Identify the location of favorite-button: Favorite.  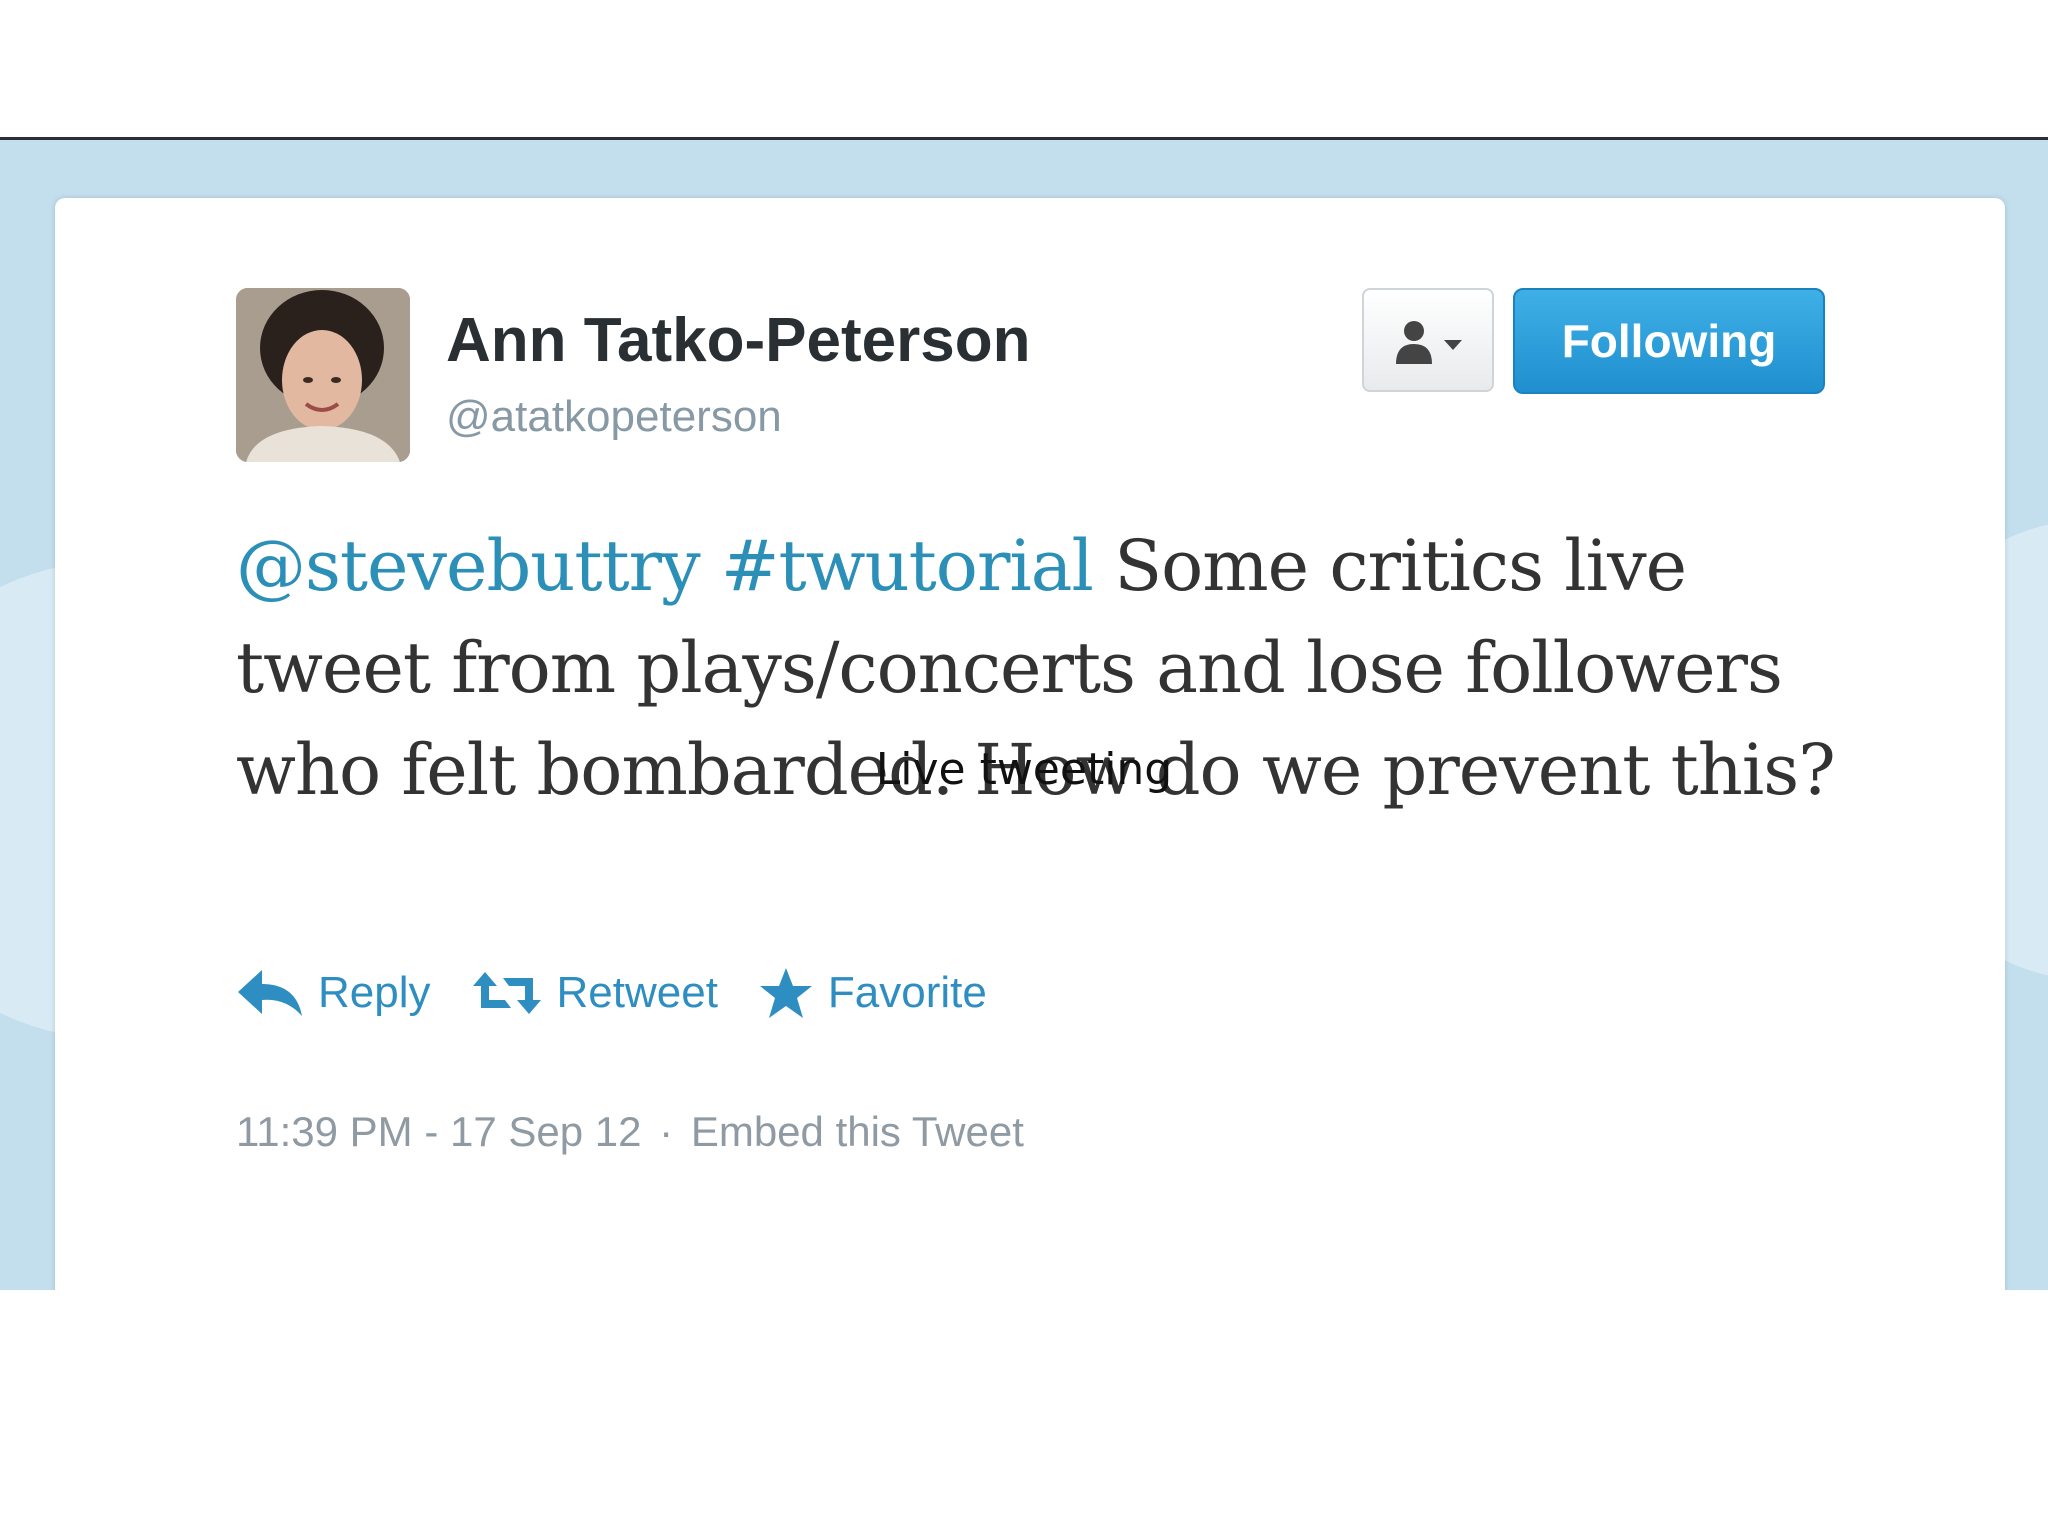
(872, 993).